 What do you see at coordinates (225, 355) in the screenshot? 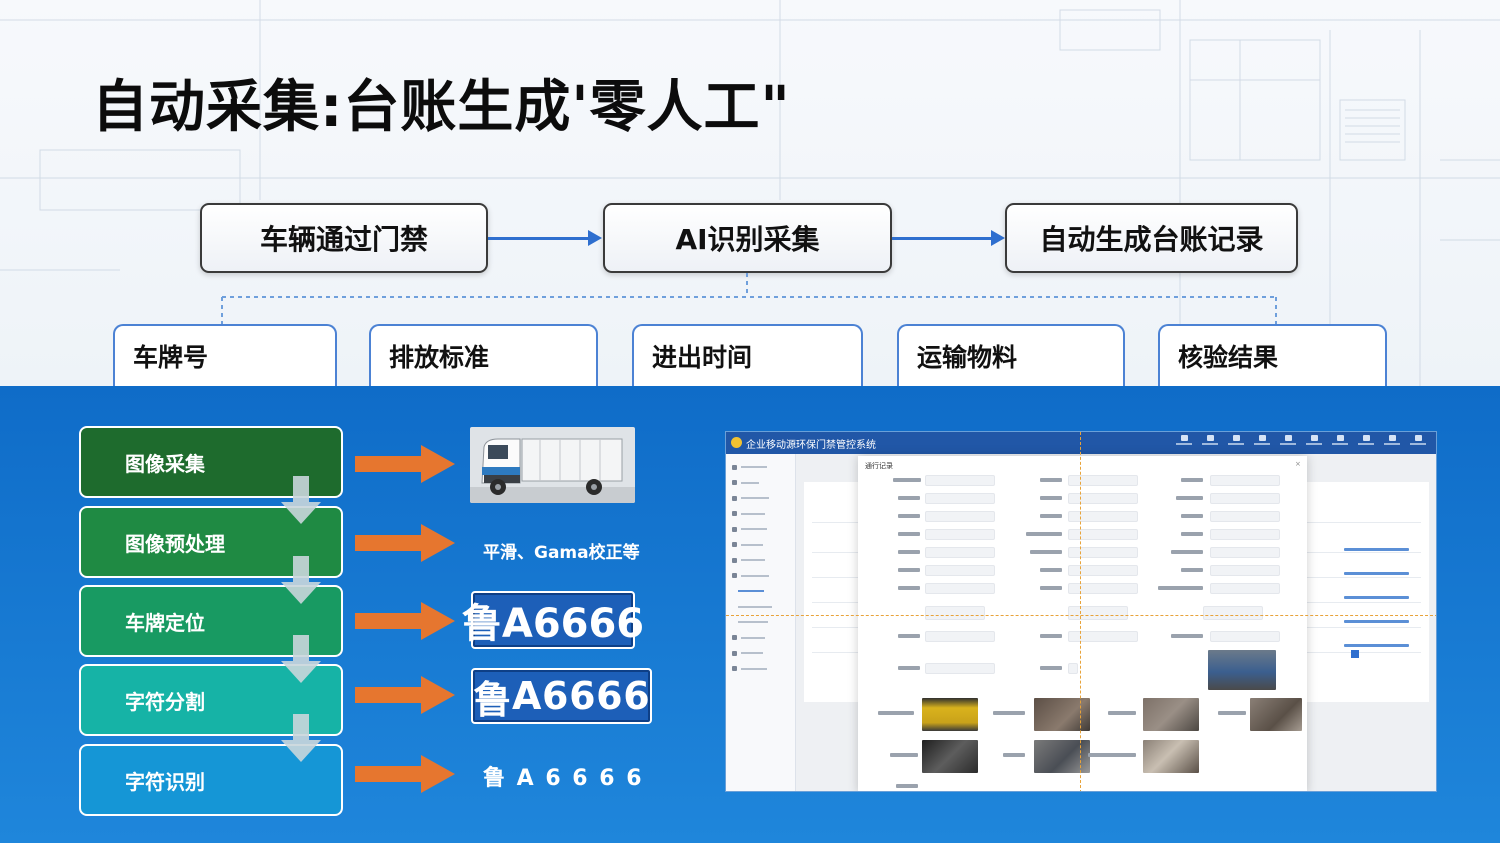
I see `field-plate-number: 车牌号` at bounding box center [225, 355].